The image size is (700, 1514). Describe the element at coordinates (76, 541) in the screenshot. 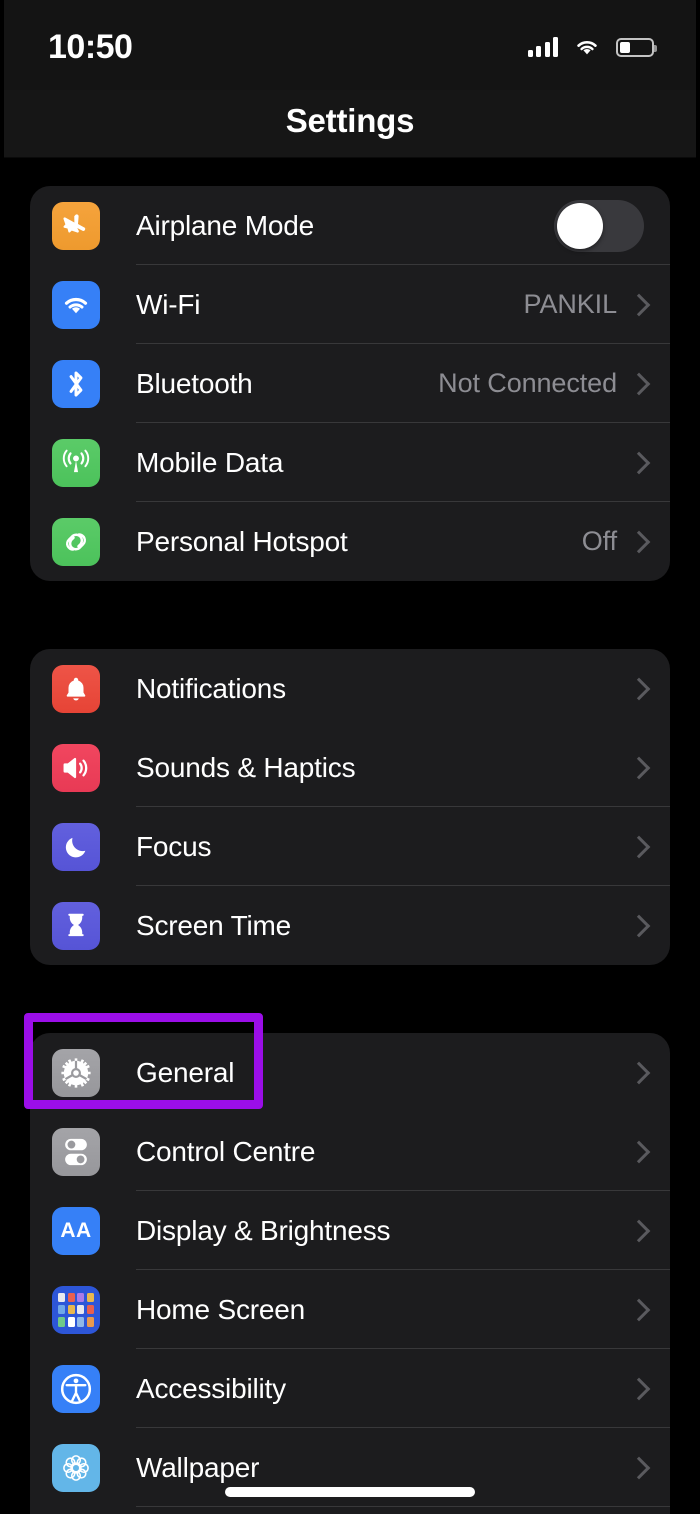

I see `hotspot-icon` at that location.